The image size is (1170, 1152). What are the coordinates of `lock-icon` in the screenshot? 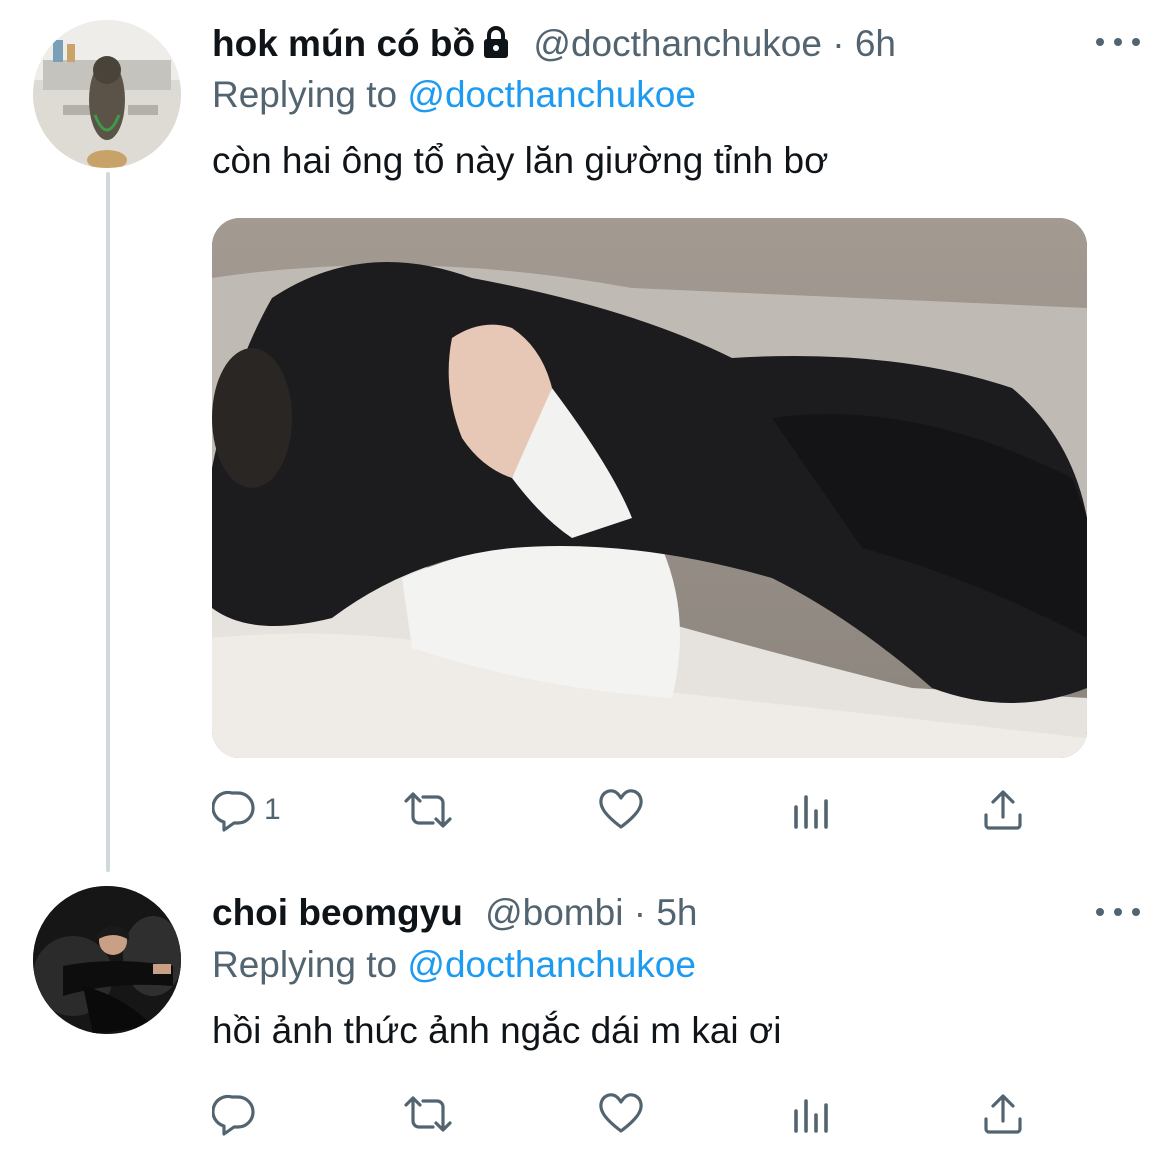 It's located at (496, 47).